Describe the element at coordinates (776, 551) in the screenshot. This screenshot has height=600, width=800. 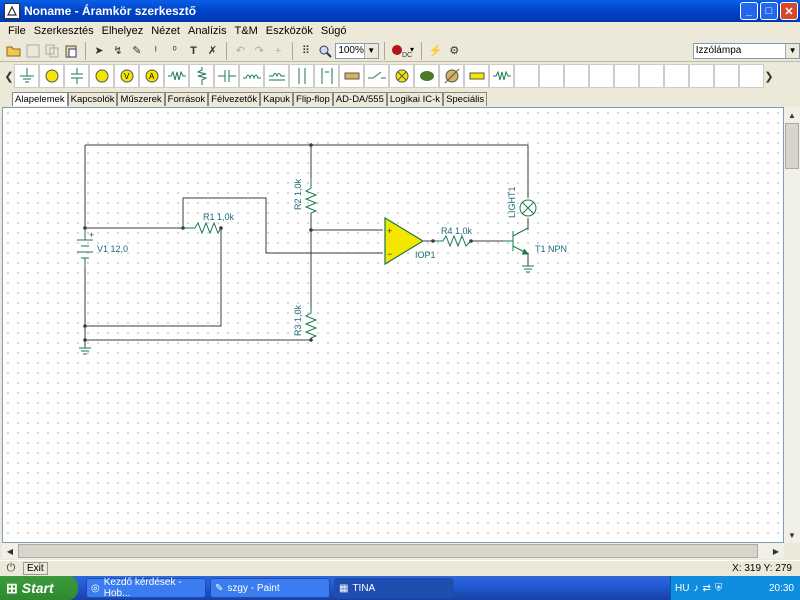
I see `scroll-right-icon: ▶` at that location.